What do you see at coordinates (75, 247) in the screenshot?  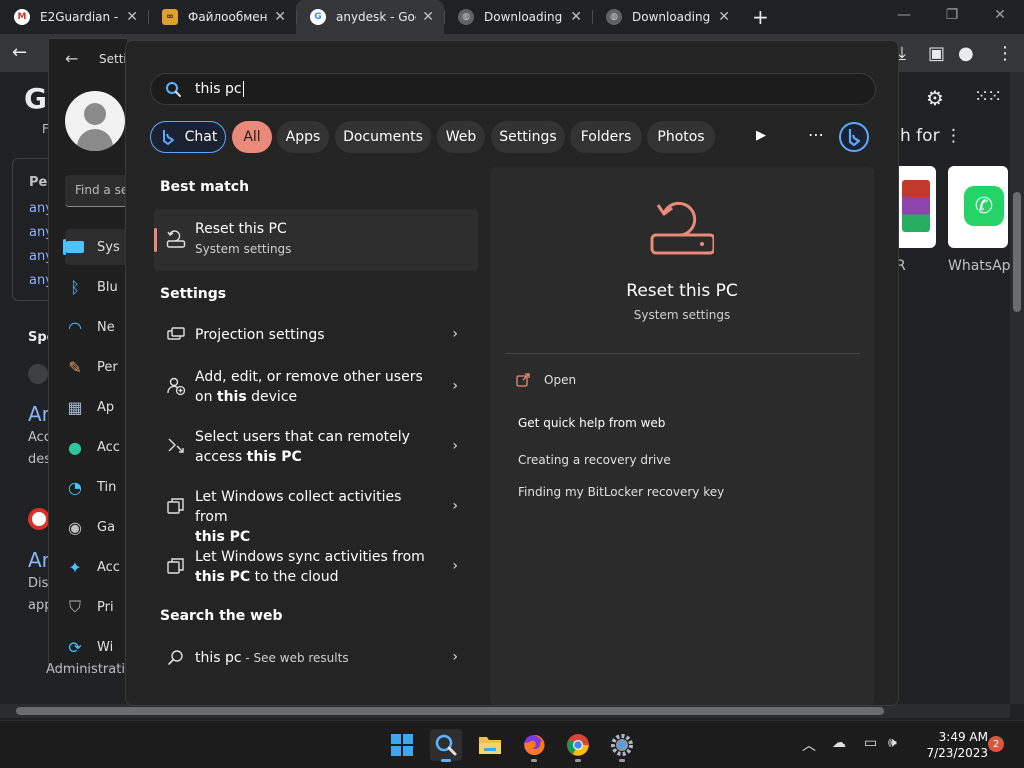 I see `system-icon` at bounding box center [75, 247].